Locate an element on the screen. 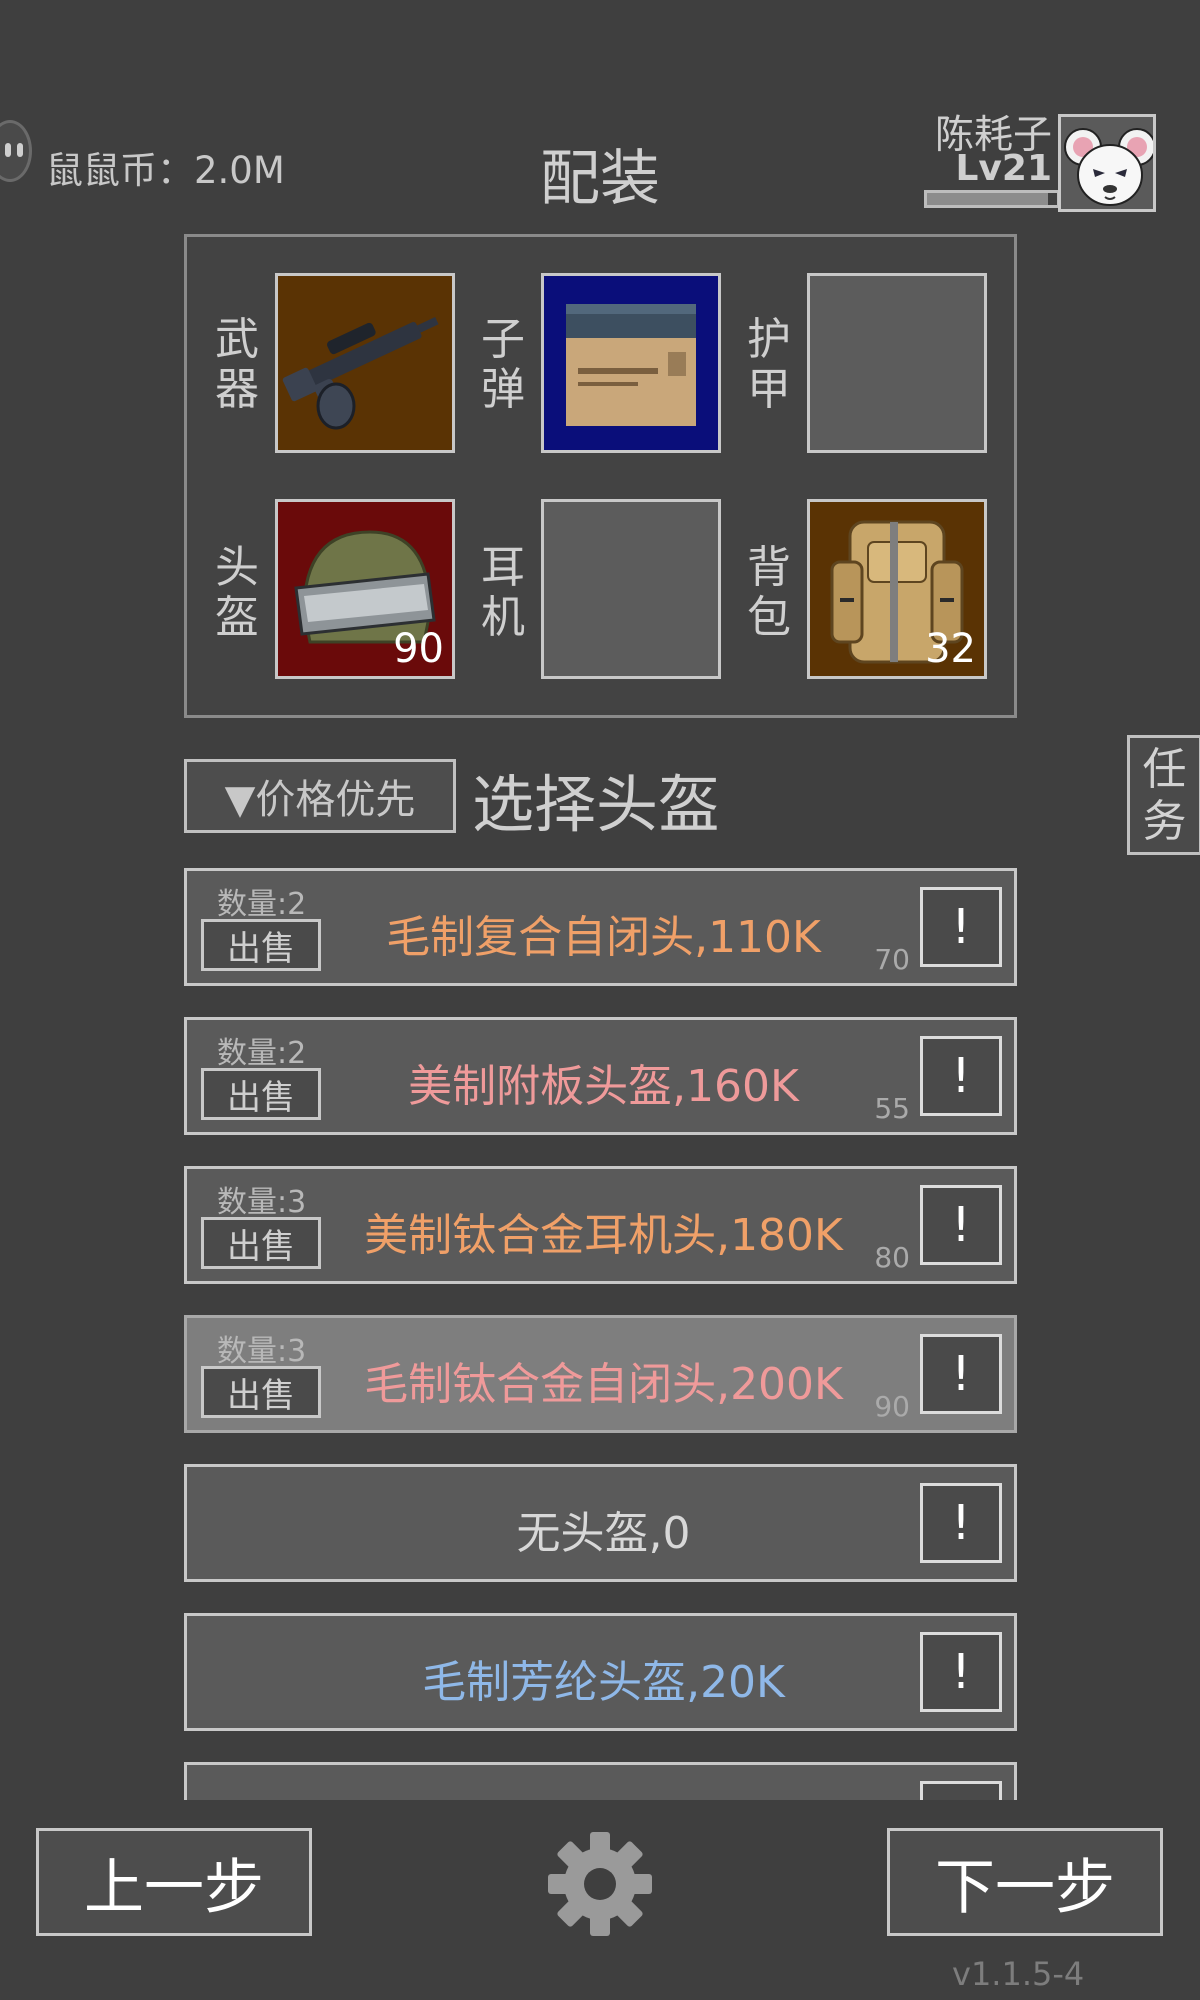 Image resolution: width=1200 pixels, height=2000 pixels. weapon-slot-label: 武器 is located at coordinates (237, 364).